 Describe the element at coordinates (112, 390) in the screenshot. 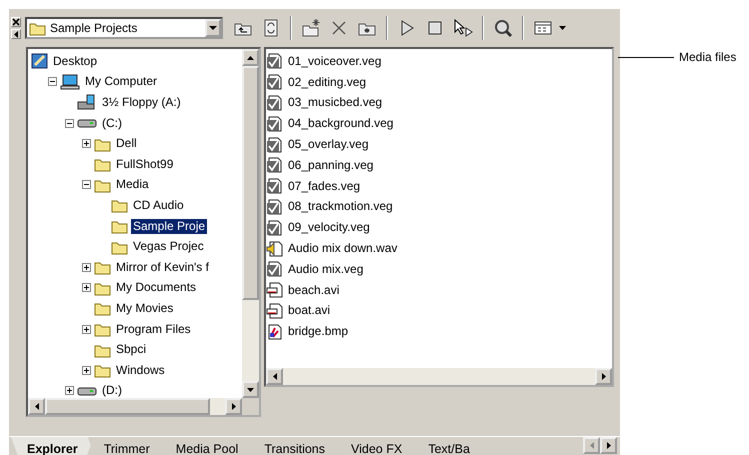

I see `tree-item: (D:)` at that location.